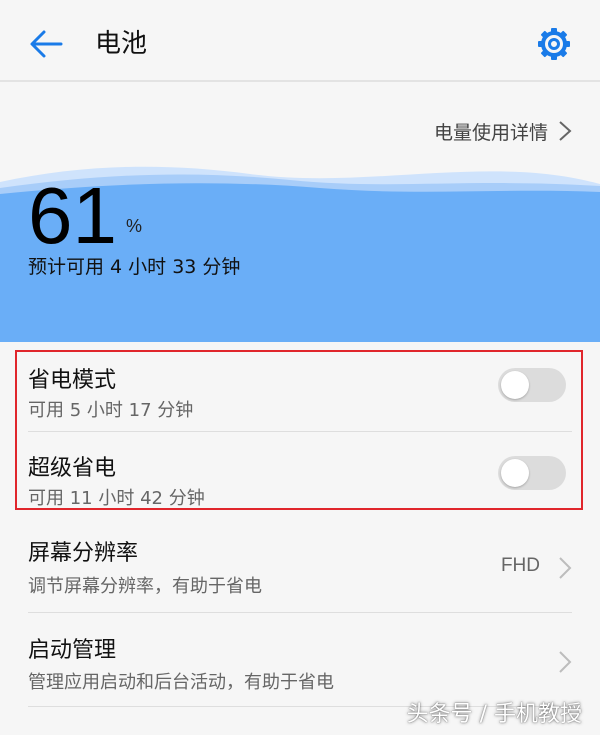 The image size is (600, 735). I want to click on resolution-value: FHD, so click(520, 565).